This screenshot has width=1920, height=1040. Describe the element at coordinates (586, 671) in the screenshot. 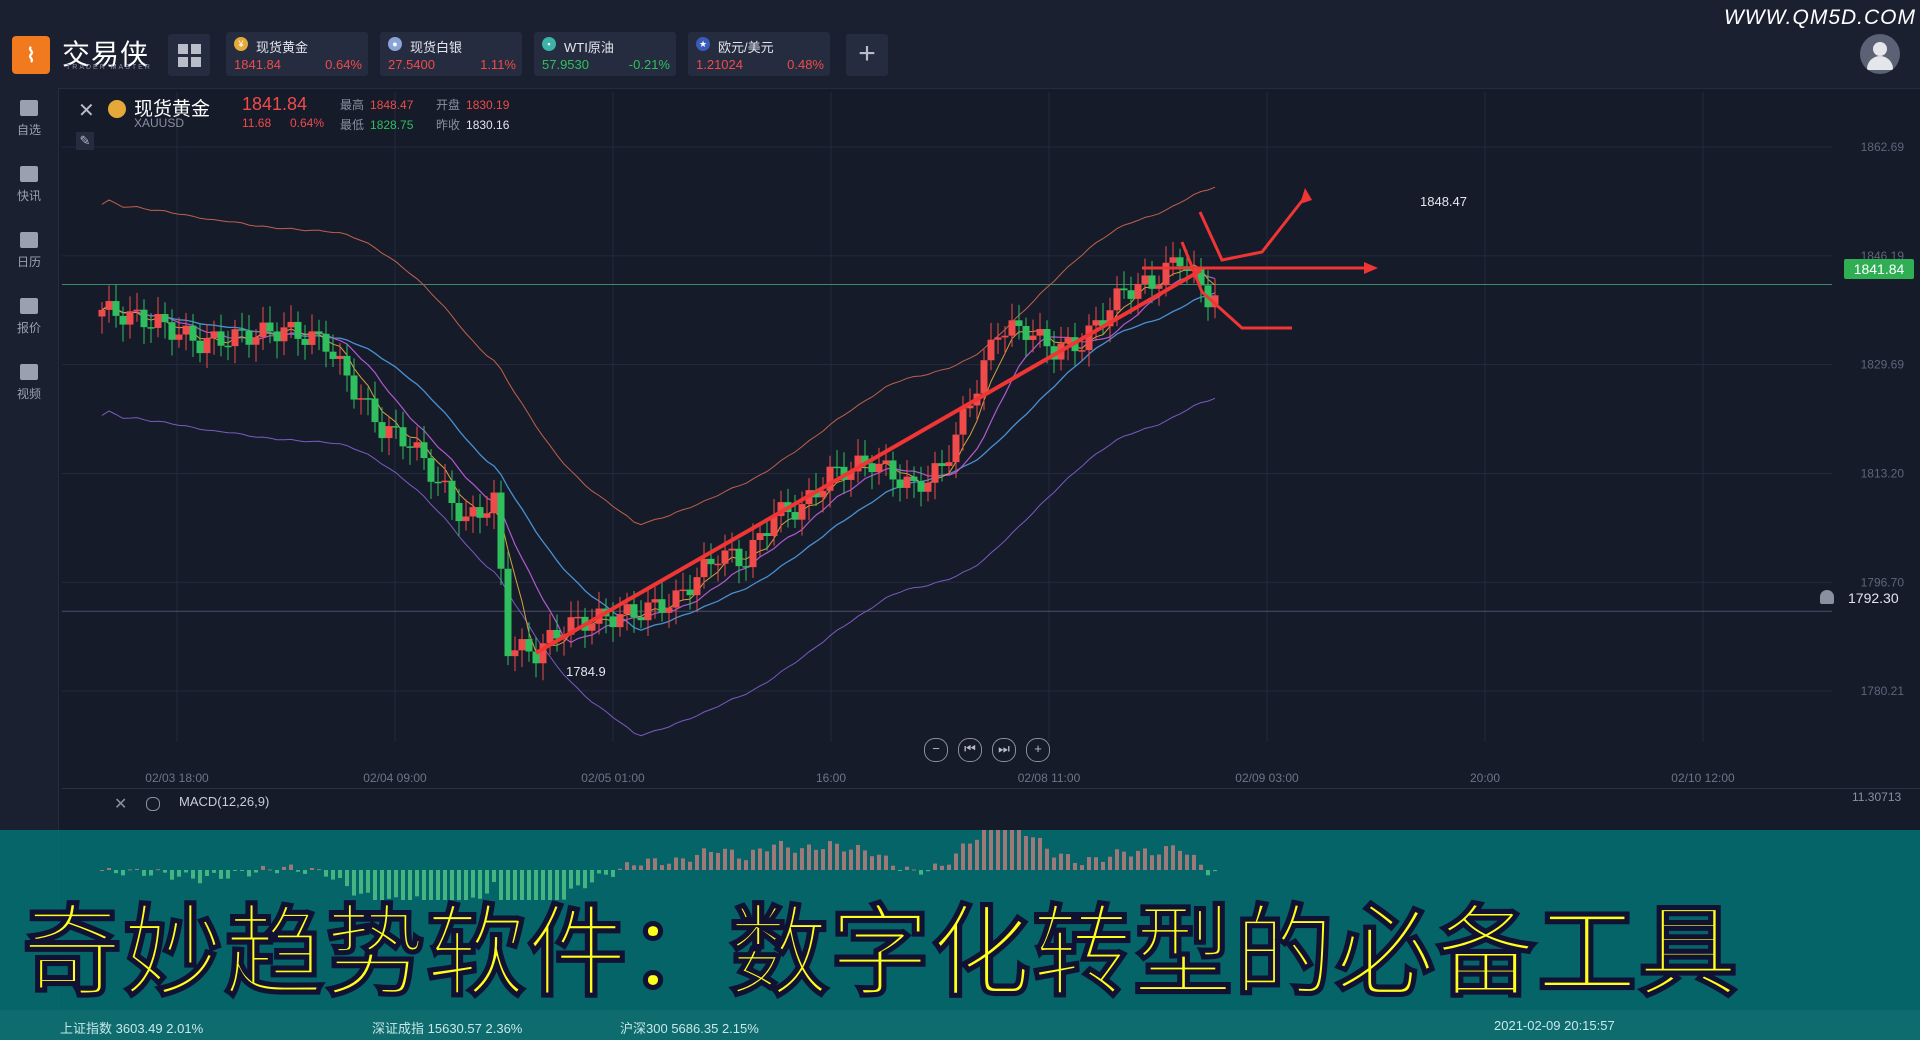

I see `low-price-label: 1784.9` at that location.